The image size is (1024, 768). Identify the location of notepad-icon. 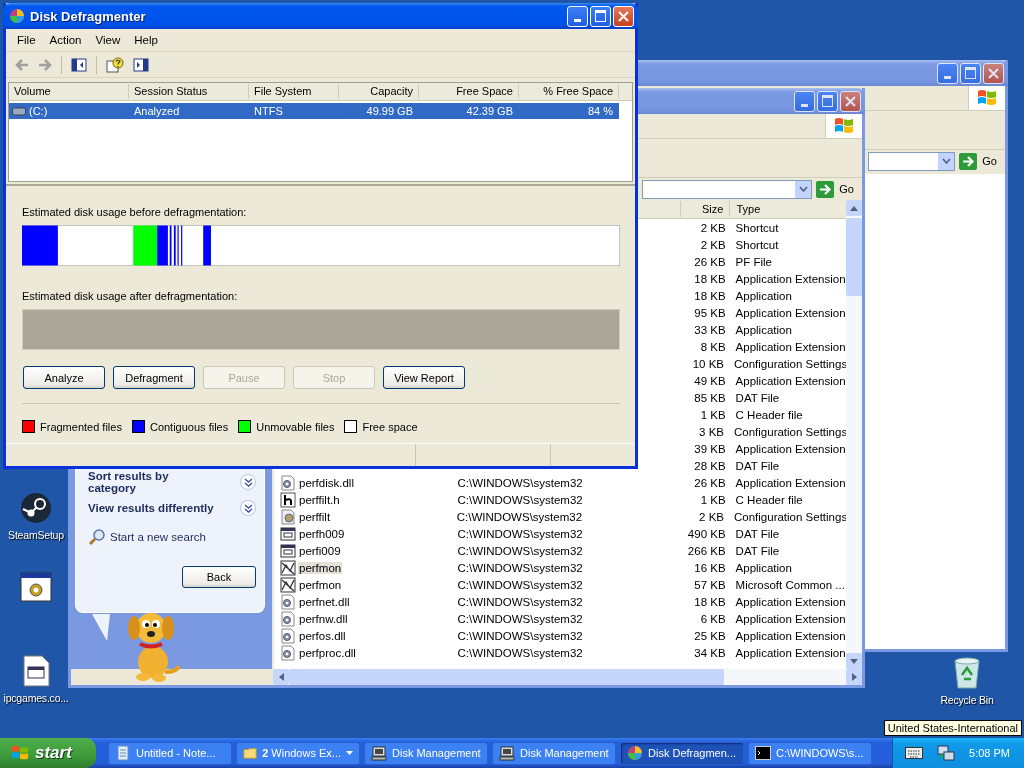
(123, 753).